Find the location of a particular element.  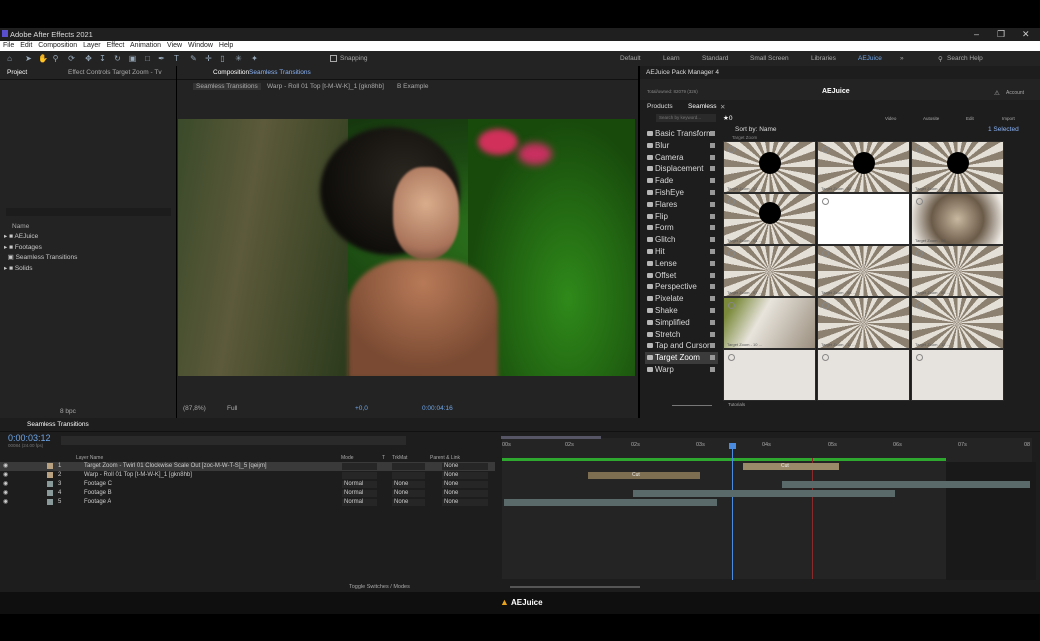

breadcrumb-example: B Example is located at coordinates (412, 86).